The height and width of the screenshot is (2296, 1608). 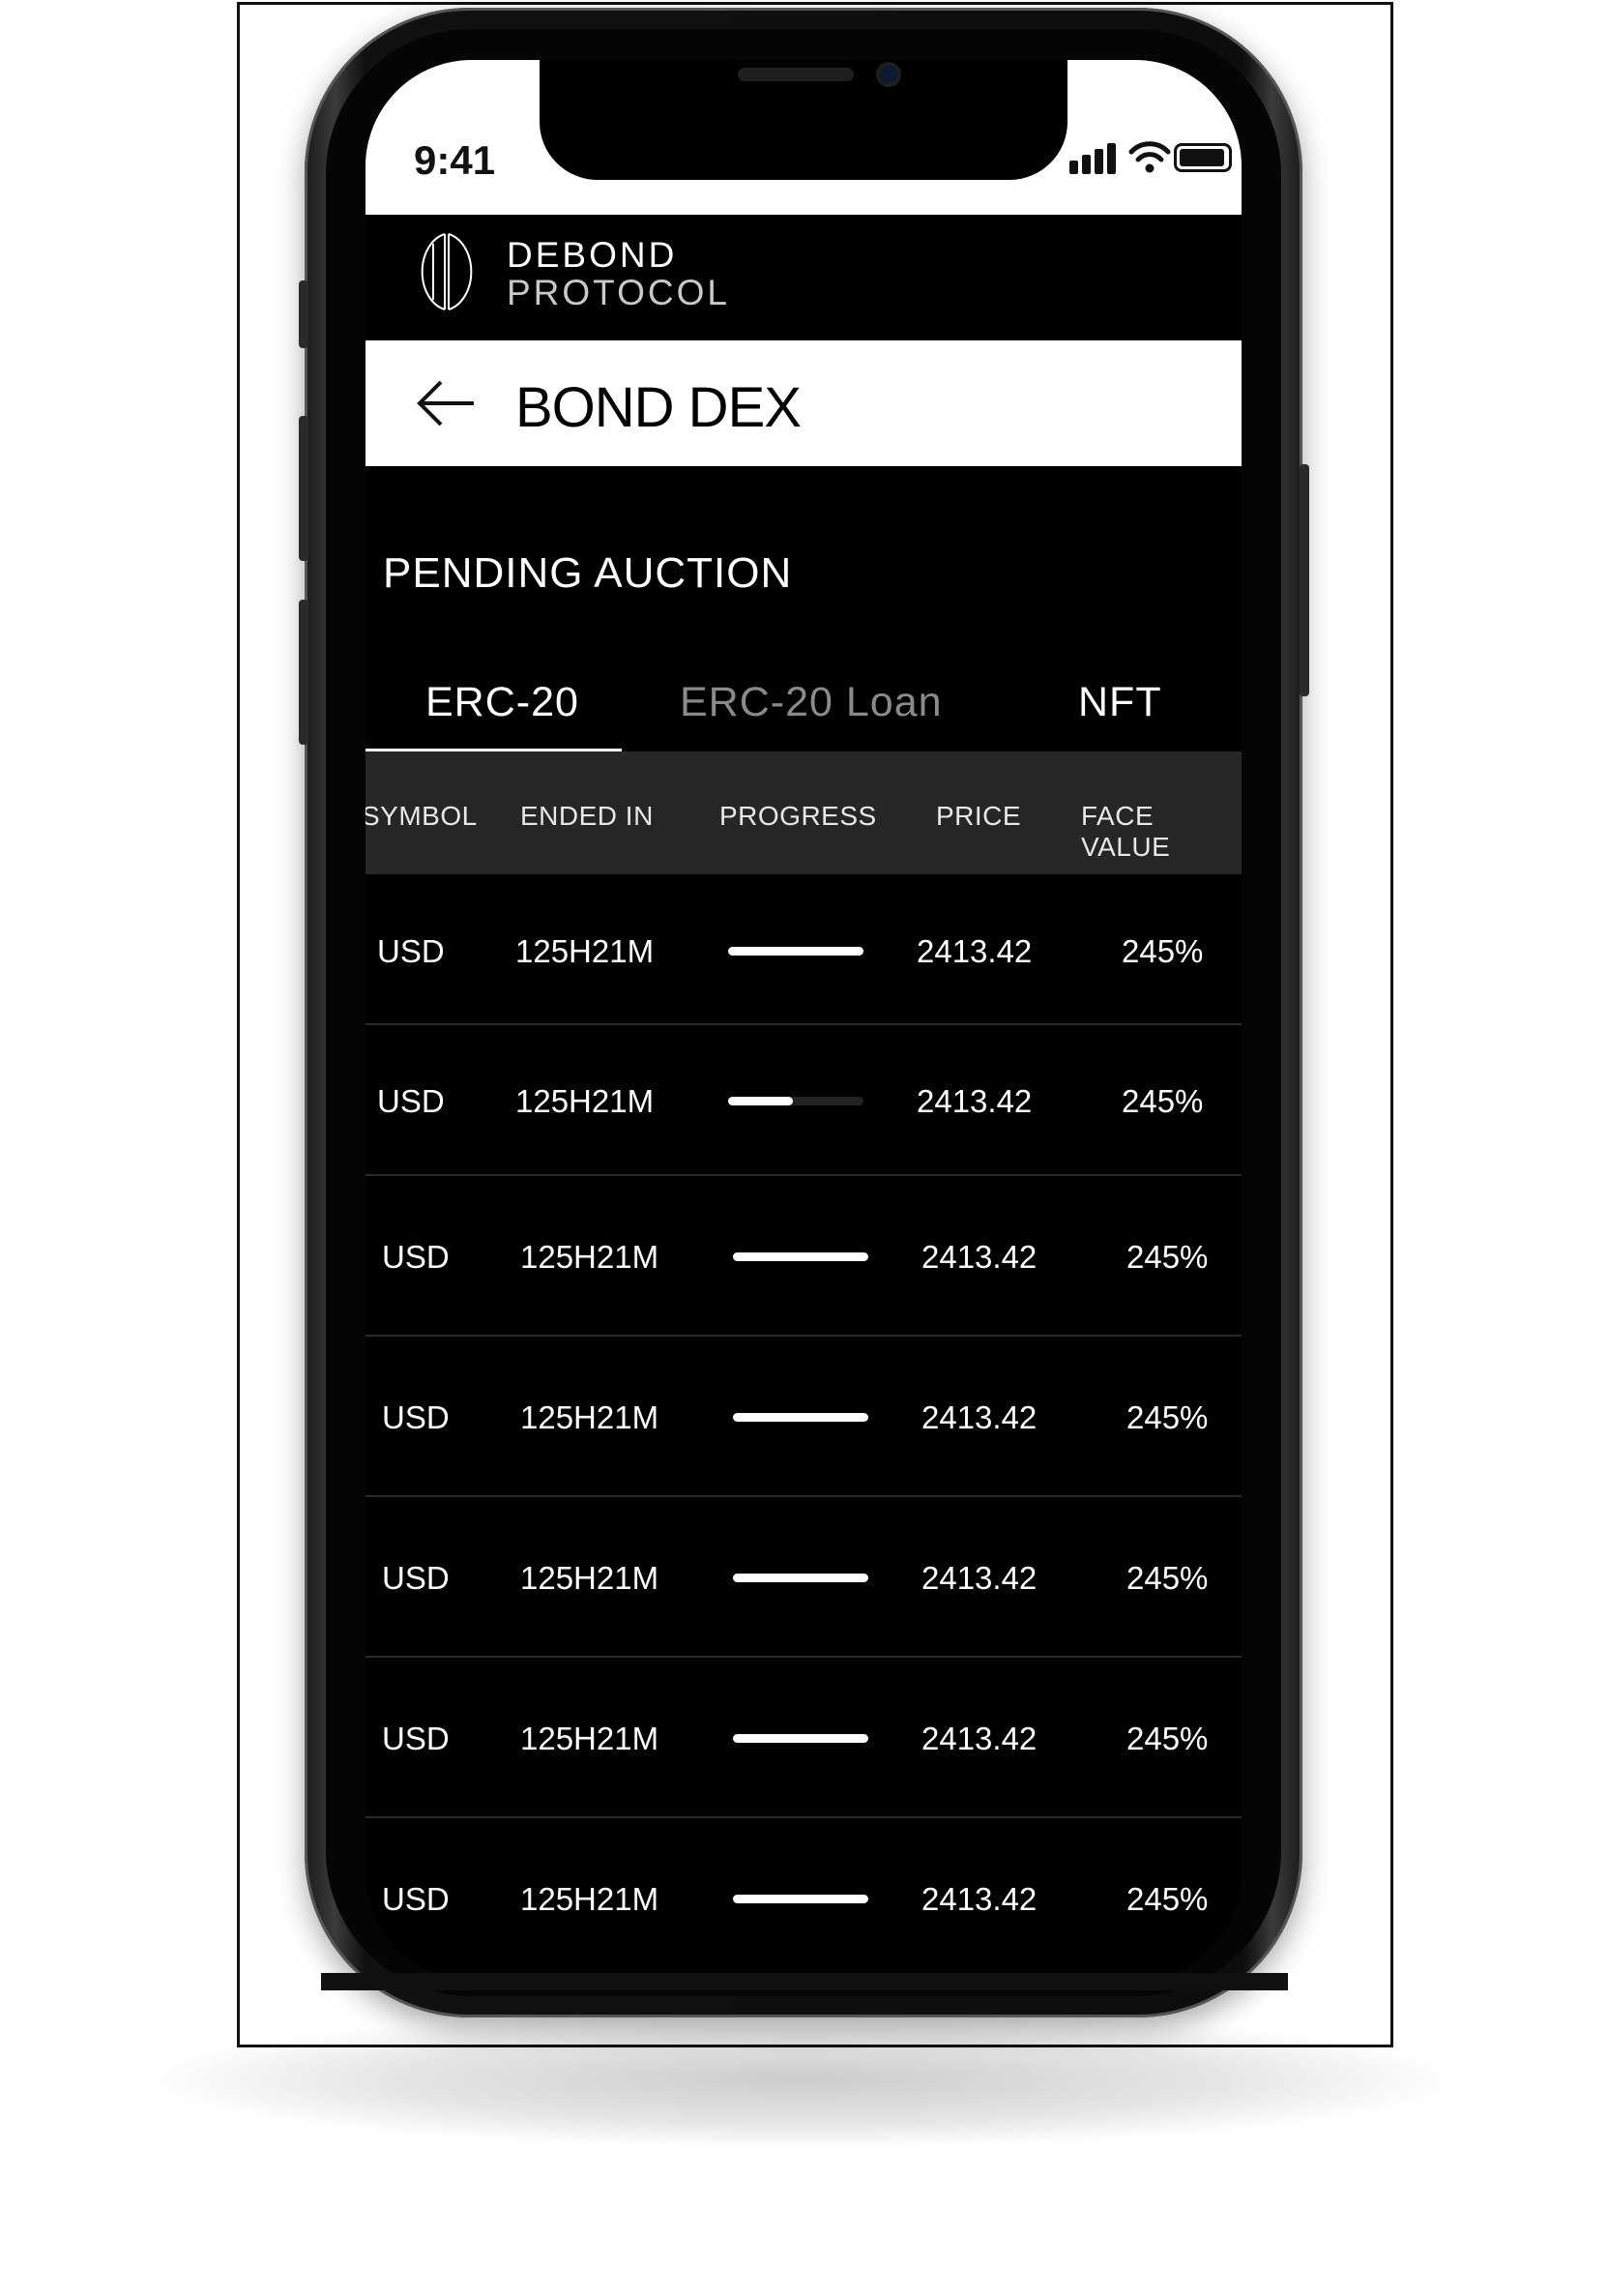 I want to click on column-header-face-value: FACE VALUE, so click(x=1161, y=832).